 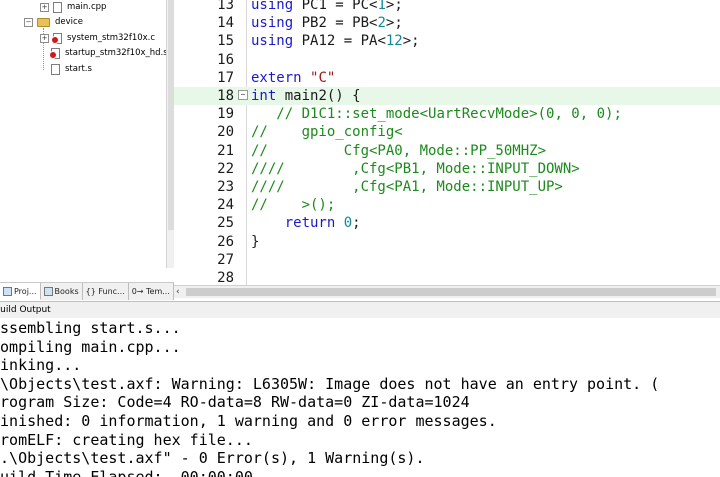 I want to click on code-line: 21 // Cfg<PA0, Mode::PP_50MHZ>, so click(x=447, y=151).